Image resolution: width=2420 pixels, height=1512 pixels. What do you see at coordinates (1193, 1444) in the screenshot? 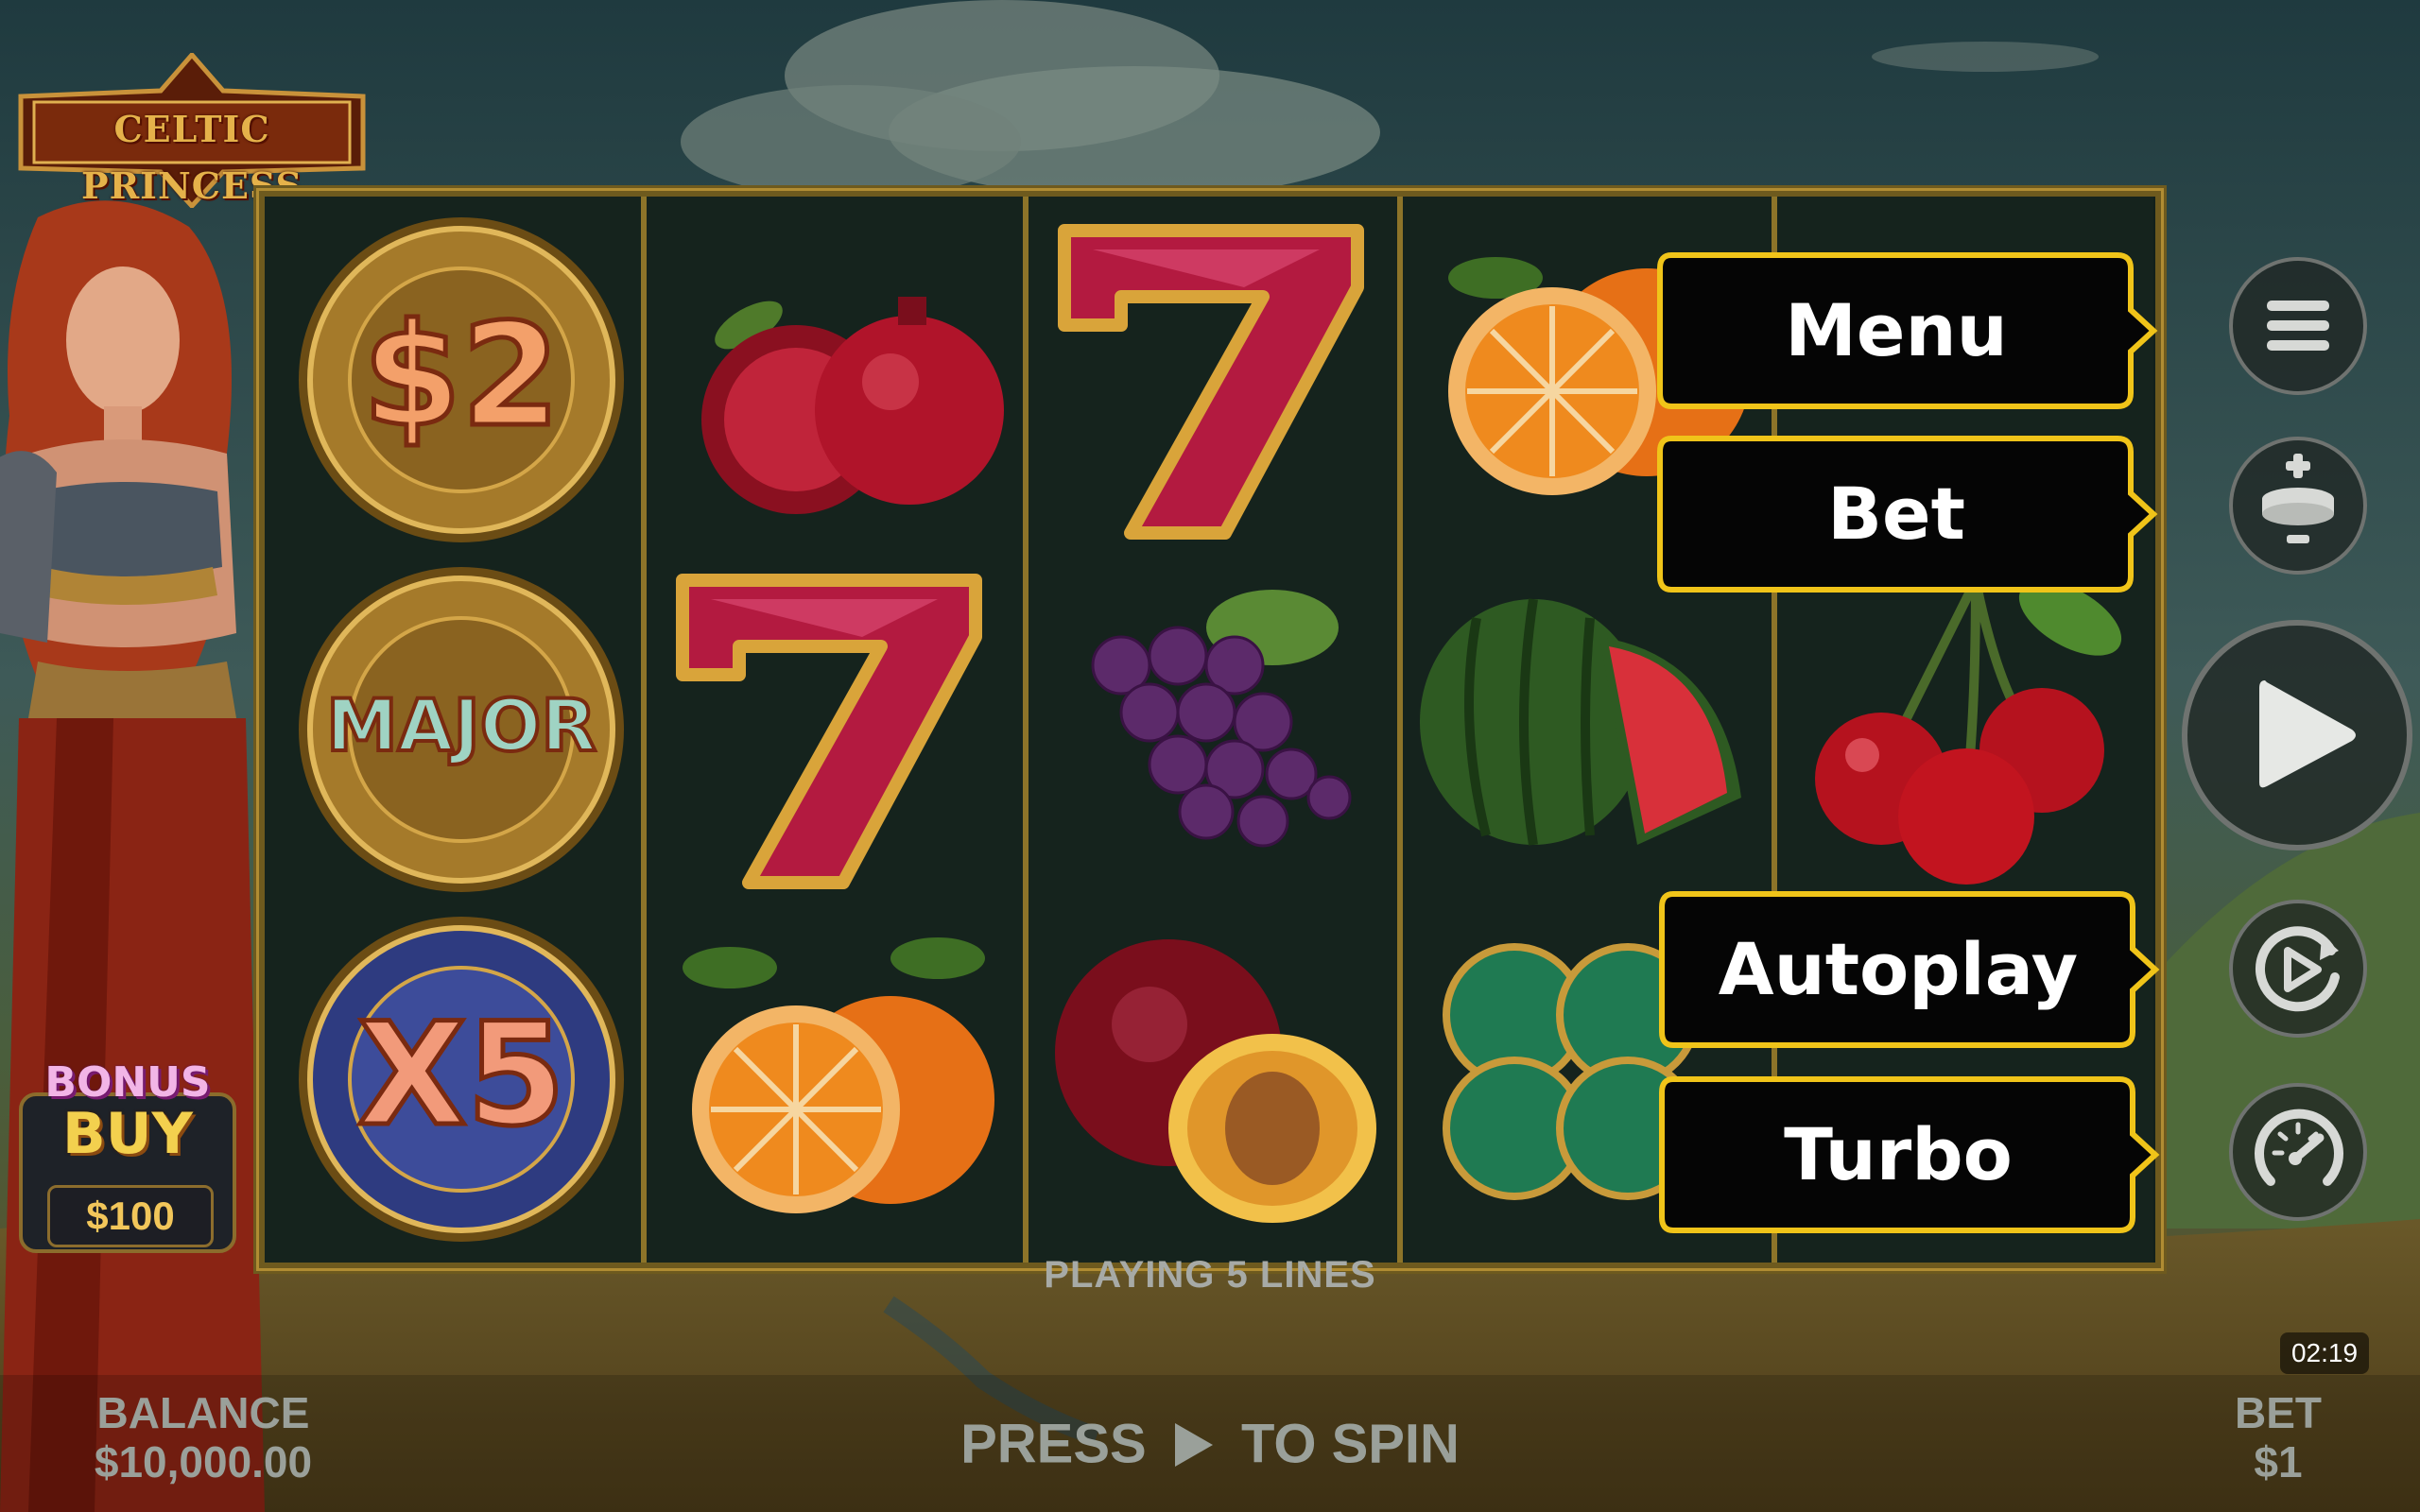
I see `play-arrow-icon` at bounding box center [1193, 1444].